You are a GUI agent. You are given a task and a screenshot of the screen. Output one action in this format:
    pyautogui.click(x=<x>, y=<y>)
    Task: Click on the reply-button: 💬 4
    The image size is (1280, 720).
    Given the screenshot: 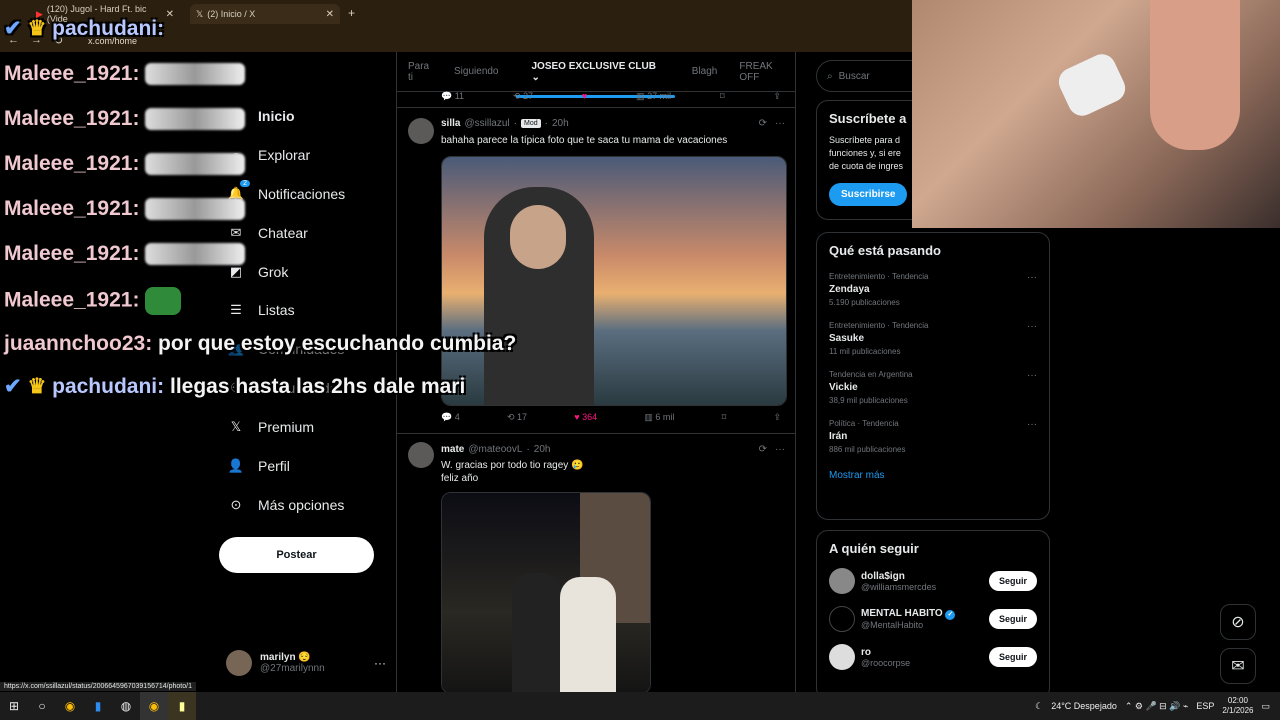 What is the action you would take?
    pyautogui.click(x=450, y=417)
    